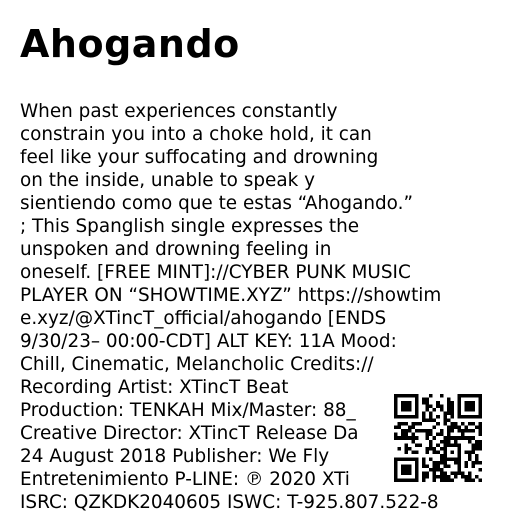 The image size is (512, 512). I want to click on description-line: on the inside, unable to speak y, so click(167, 180).